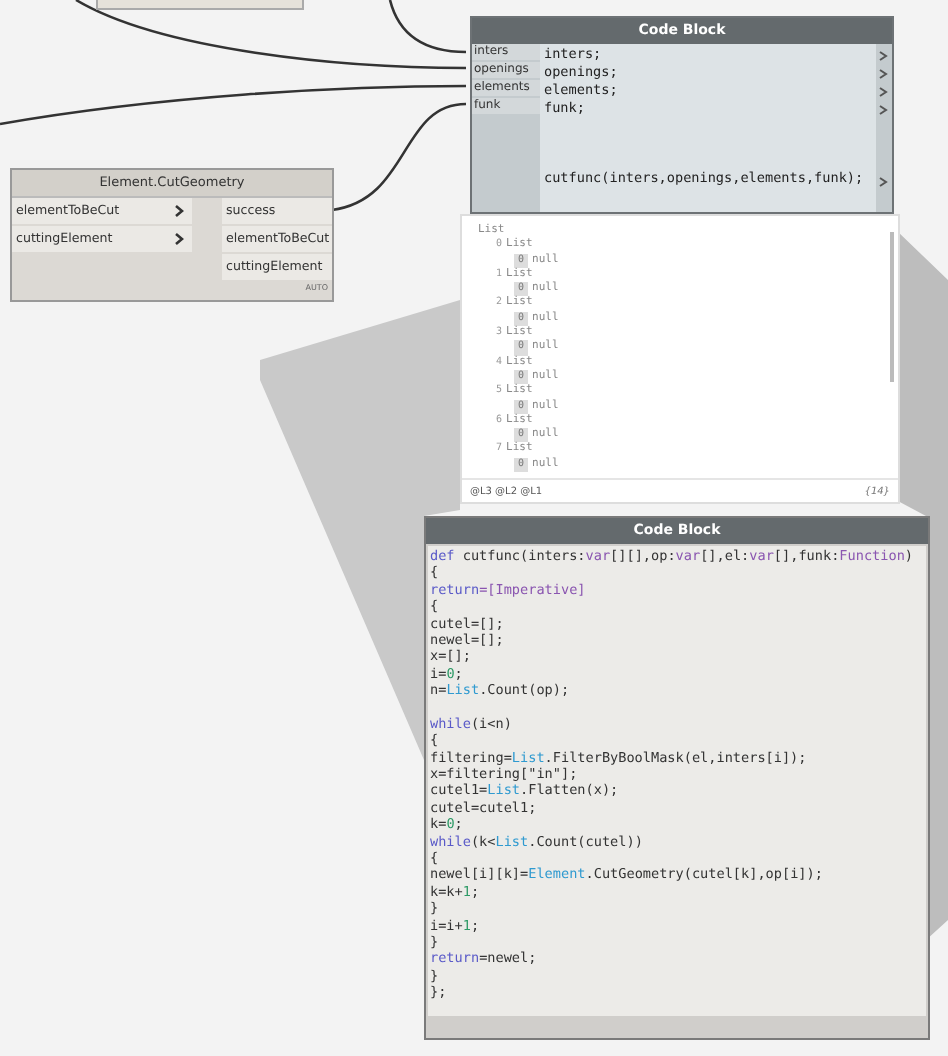 The height and width of the screenshot is (1056, 948). I want to click on scrollbar, so click(892, 307).